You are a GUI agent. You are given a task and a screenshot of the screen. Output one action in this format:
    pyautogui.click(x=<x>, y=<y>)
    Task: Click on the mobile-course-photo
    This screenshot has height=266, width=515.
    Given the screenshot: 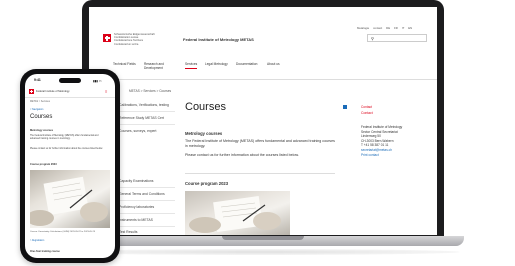 What is the action you would take?
    pyautogui.click(x=68, y=199)
    